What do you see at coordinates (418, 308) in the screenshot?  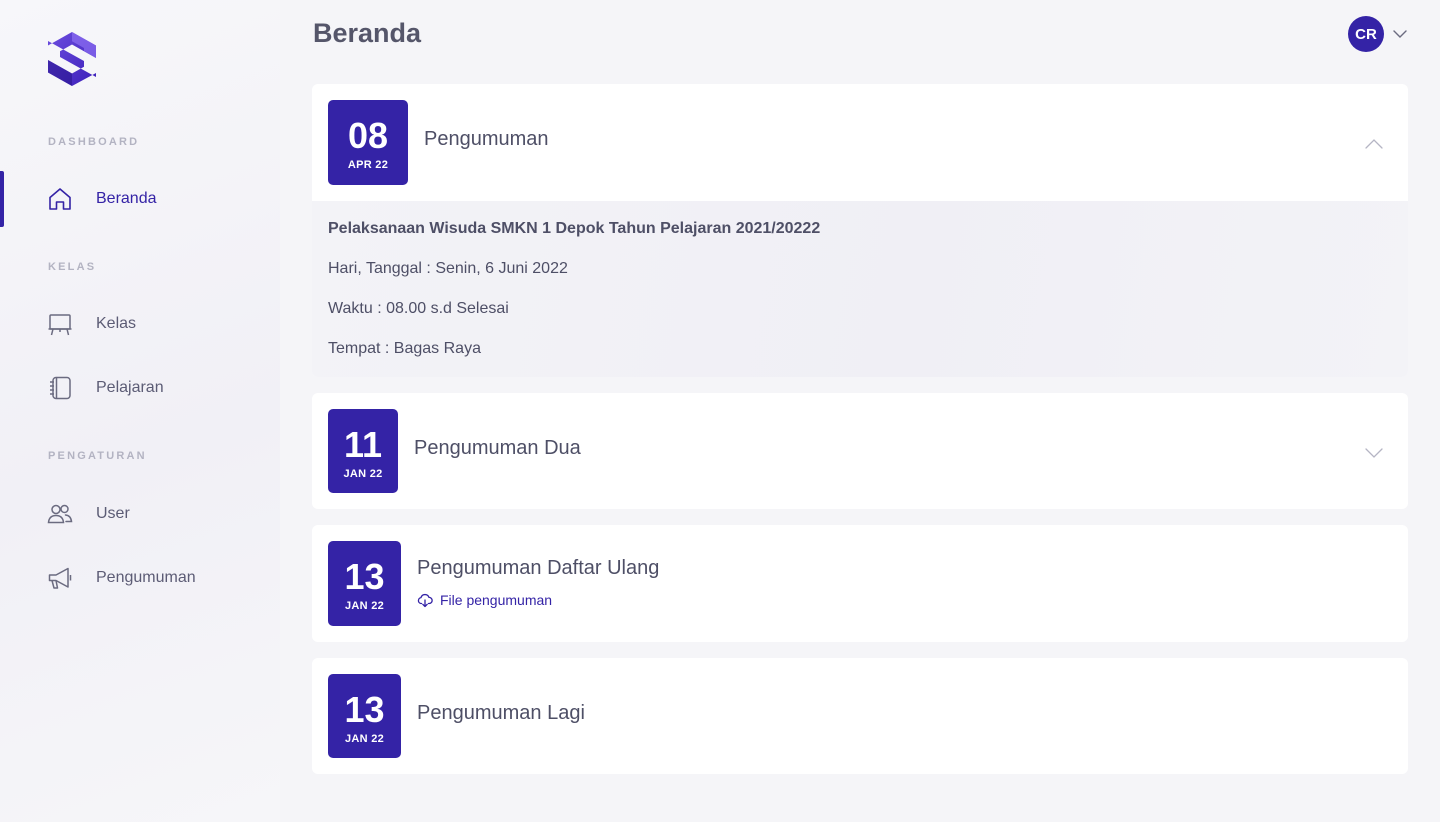 I see `announcement-body-line: Waktu : 08.00 s.d Selesai` at bounding box center [418, 308].